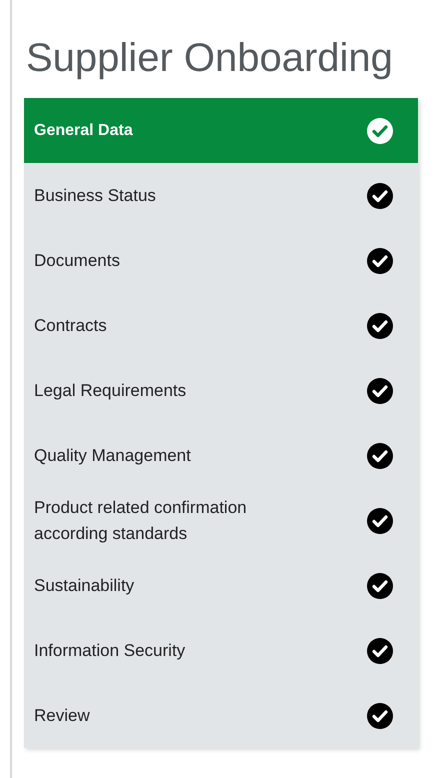 Image resolution: width=445 pixels, height=778 pixels. Describe the element at coordinates (221, 195) in the screenshot. I see `step-item: Business Status` at that location.